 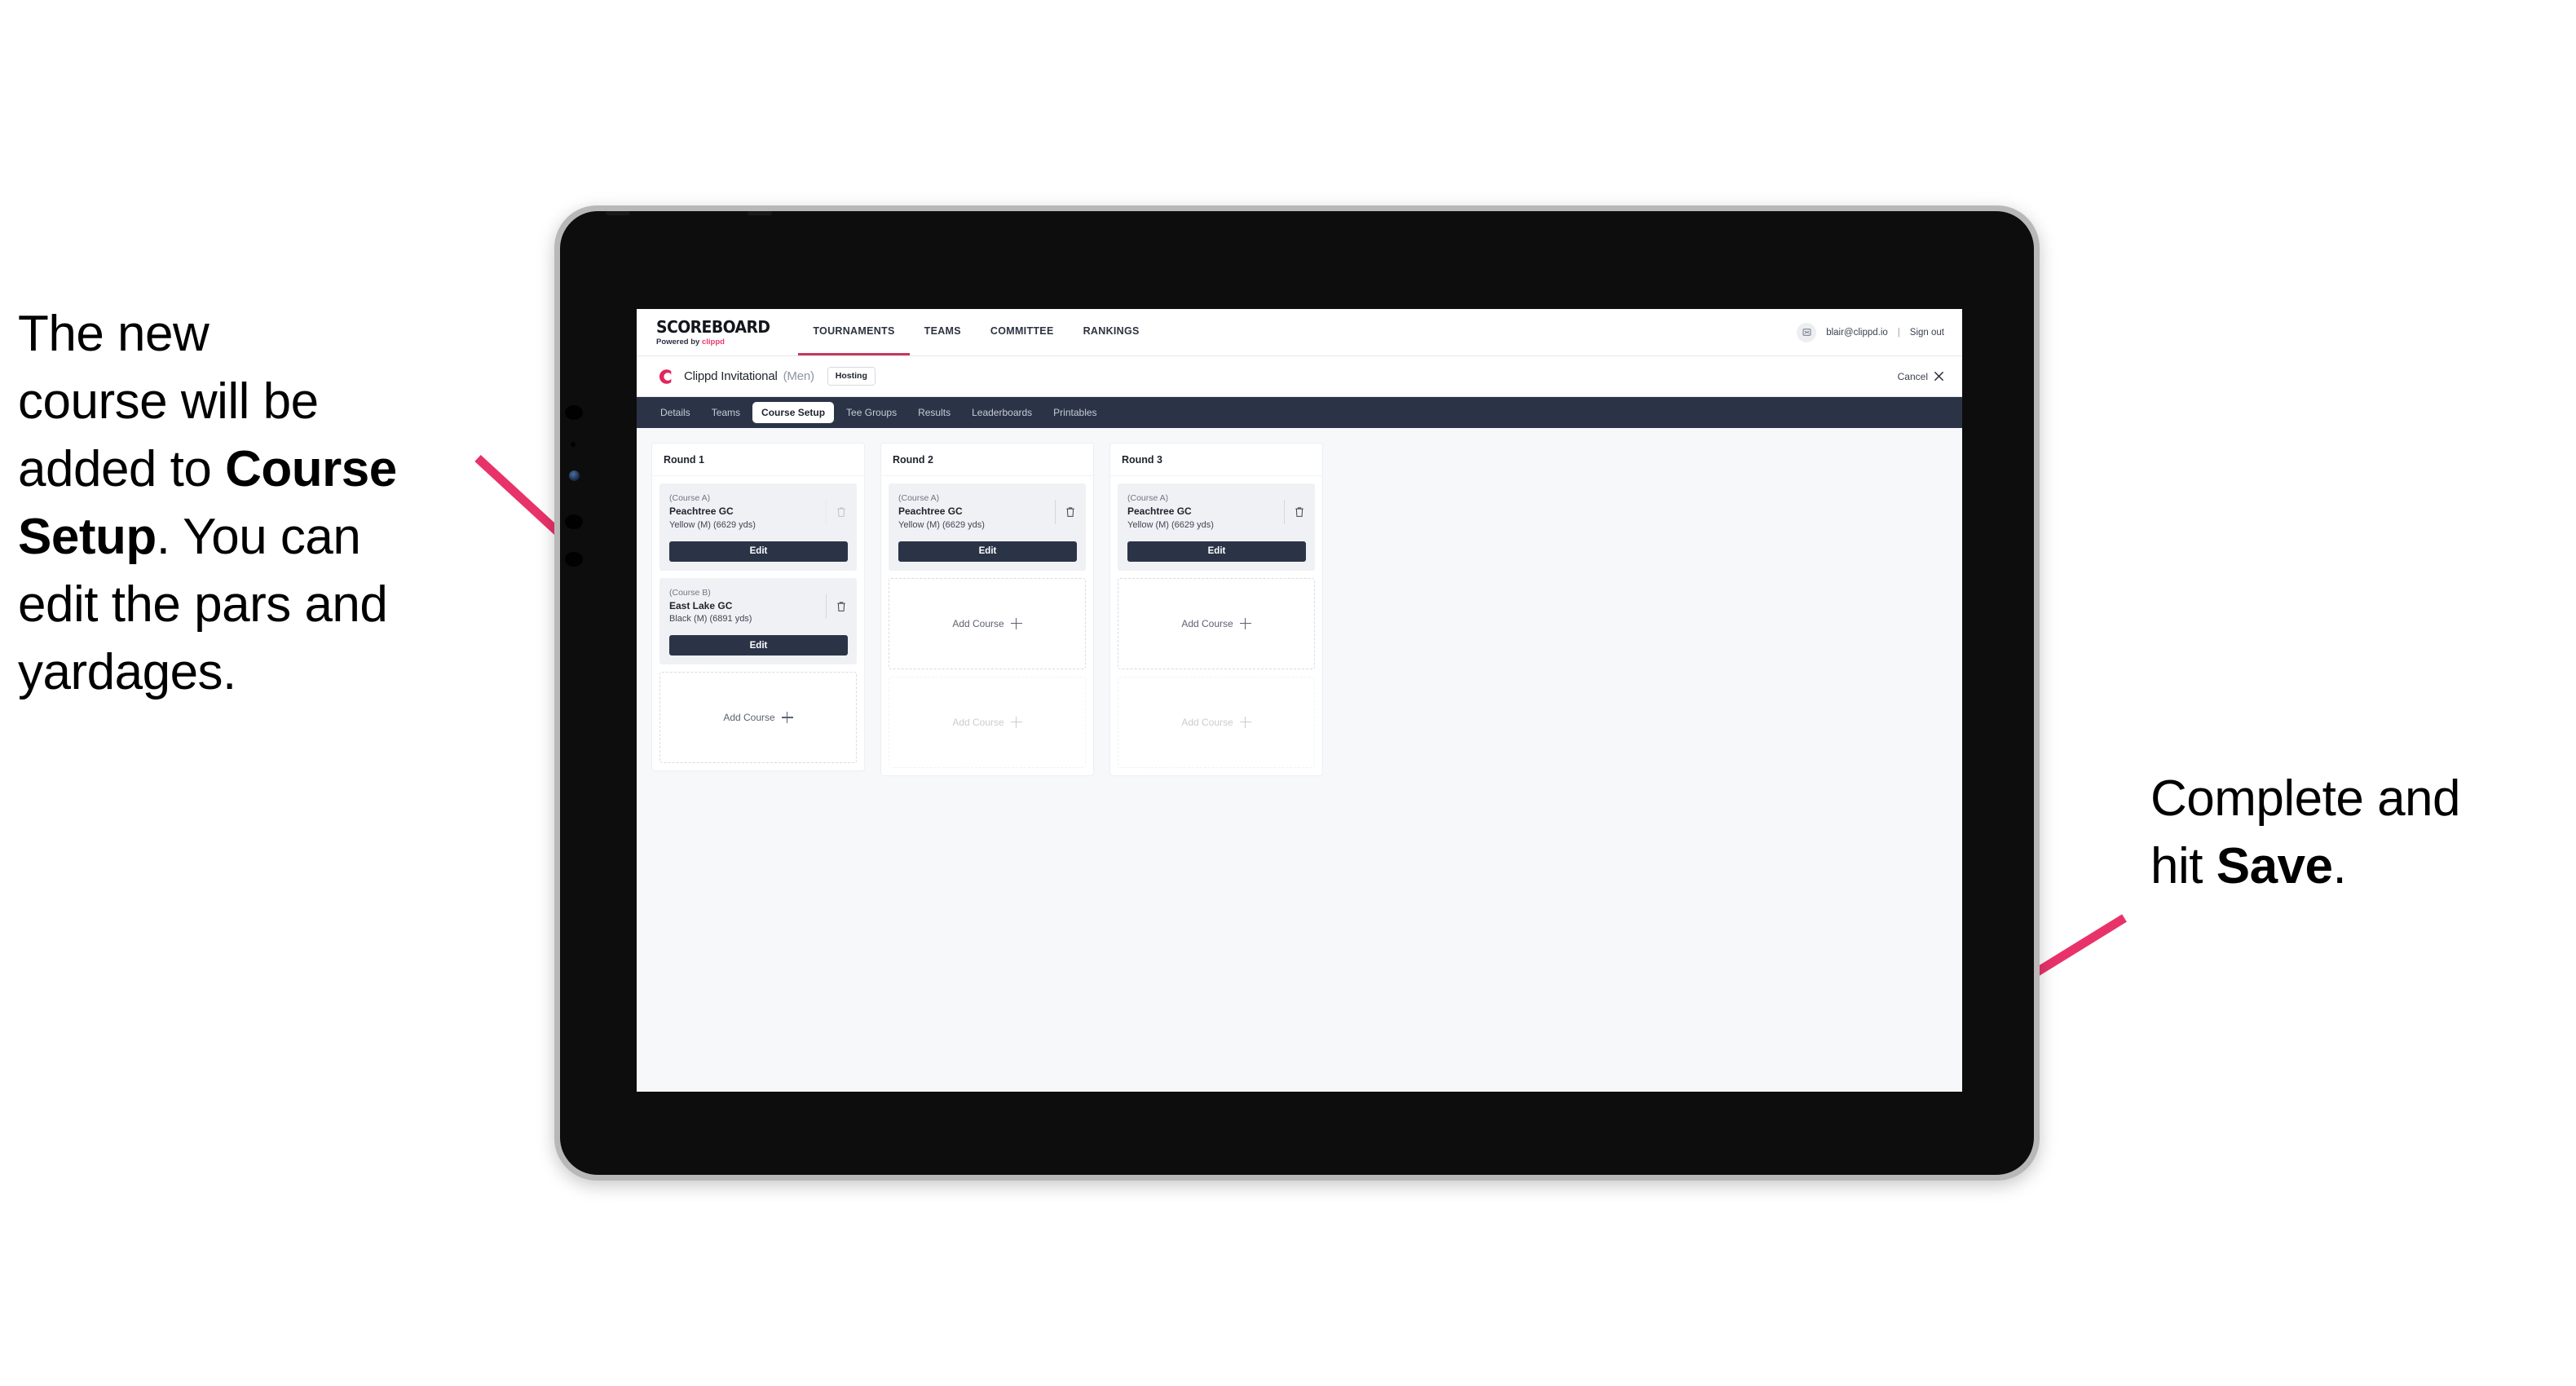 I want to click on round-title: Round 1, so click(x=758, y=460).